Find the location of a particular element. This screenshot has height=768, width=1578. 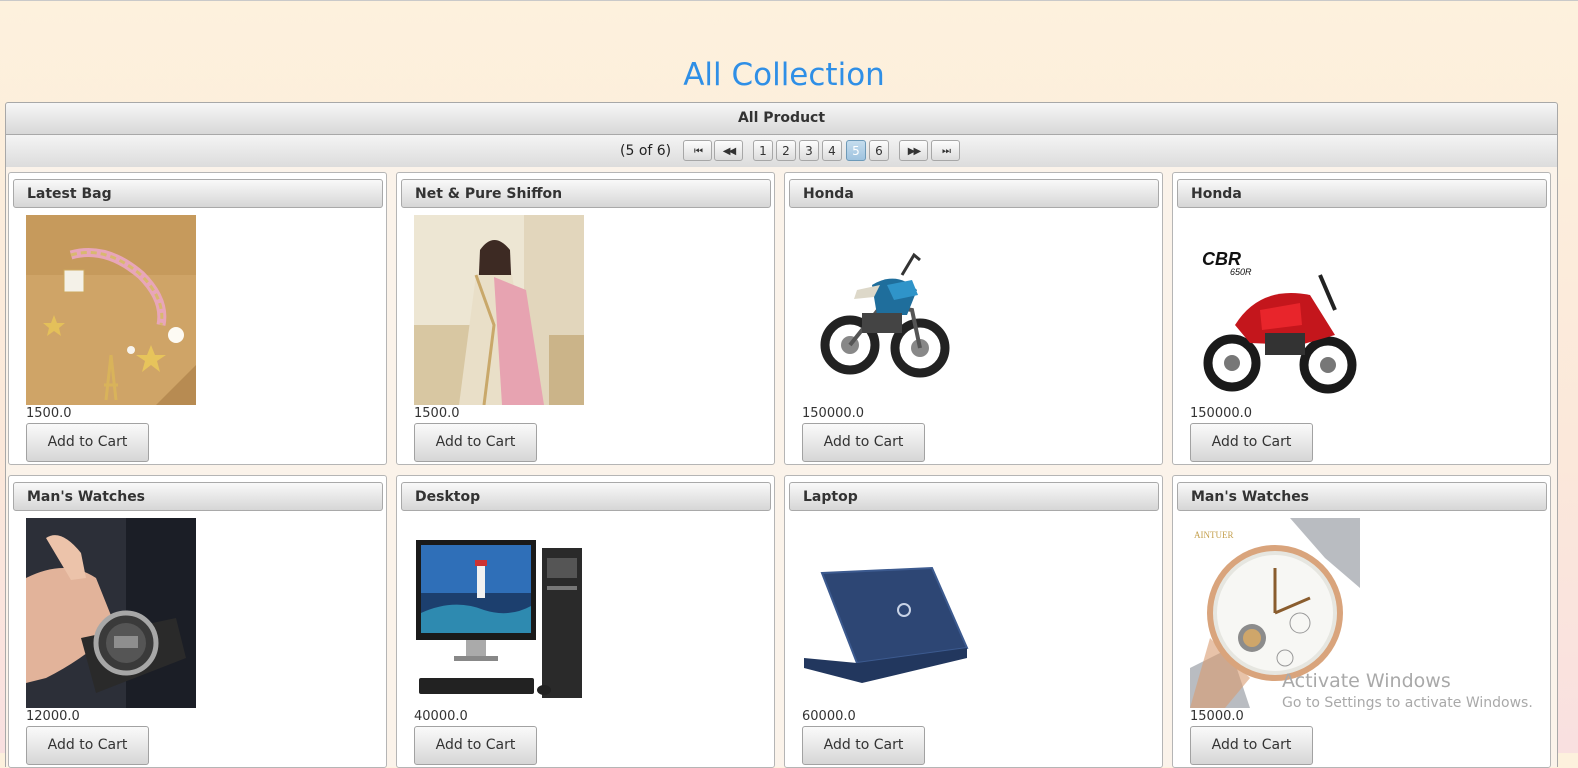

product-title: Latest Bag is located at coordinates (198, 193).